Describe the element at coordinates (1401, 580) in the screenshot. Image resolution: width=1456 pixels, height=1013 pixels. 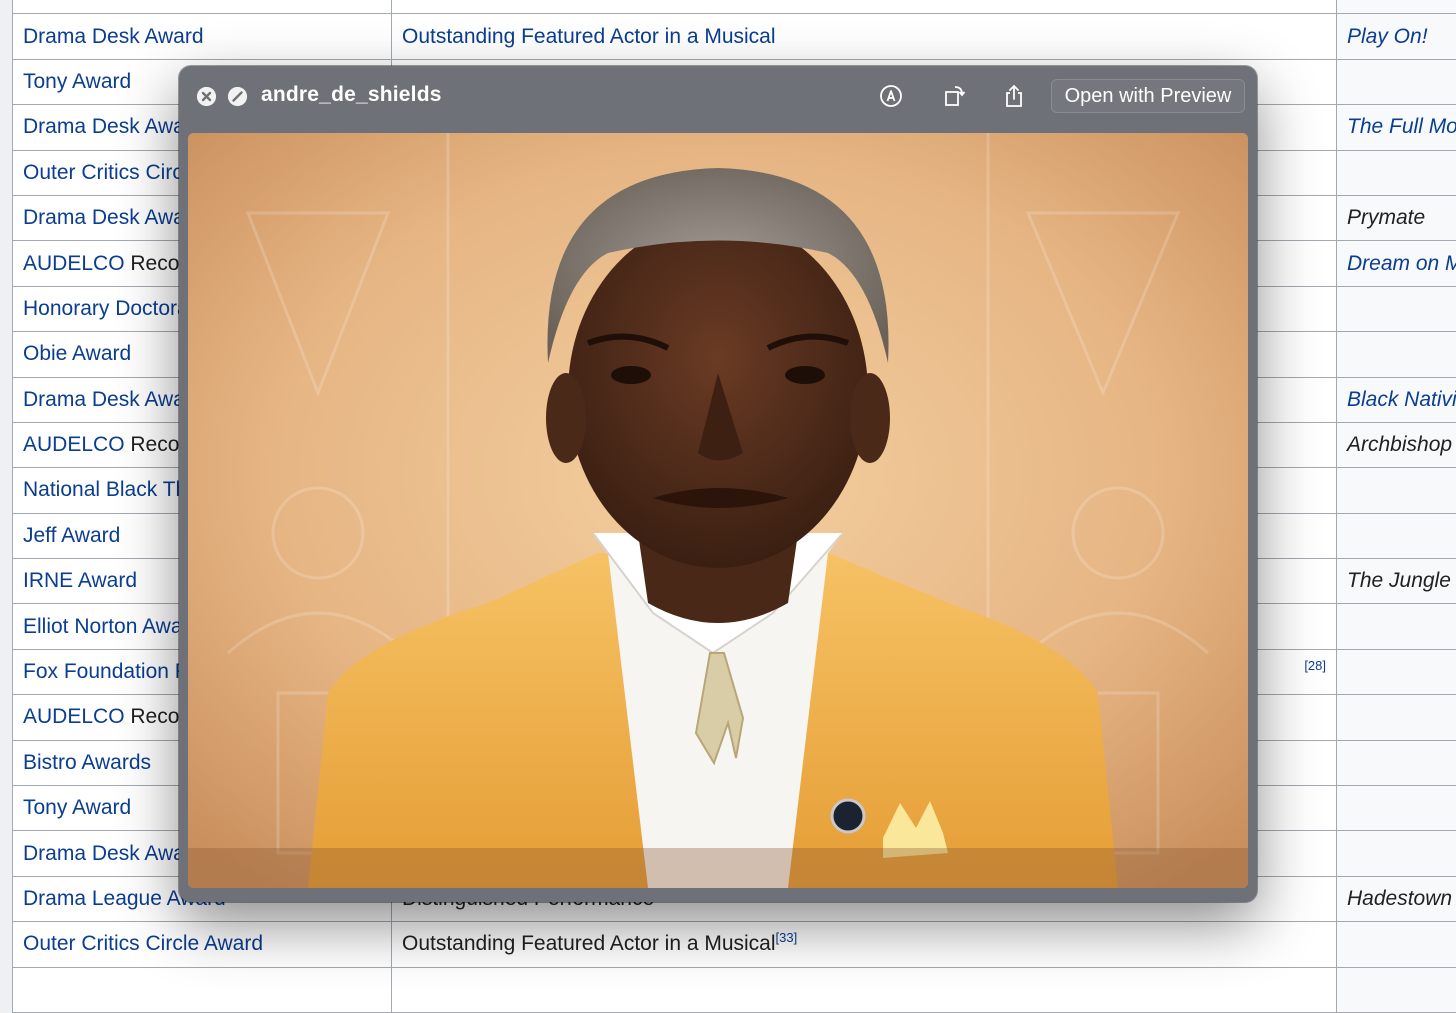
I see `work-title: The Jungle Book` at that location.